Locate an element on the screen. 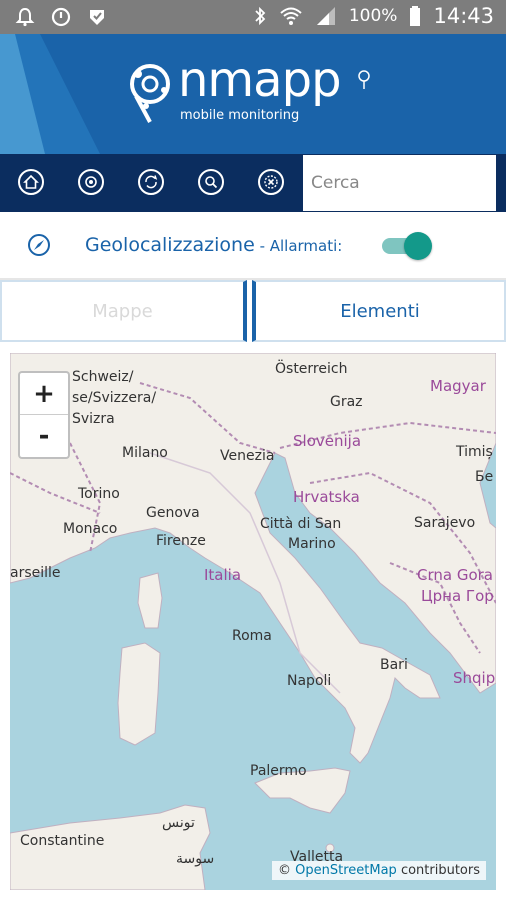 The width and height of the screenshot is (506, 900). target-icon is located at coordinates (91, 182).